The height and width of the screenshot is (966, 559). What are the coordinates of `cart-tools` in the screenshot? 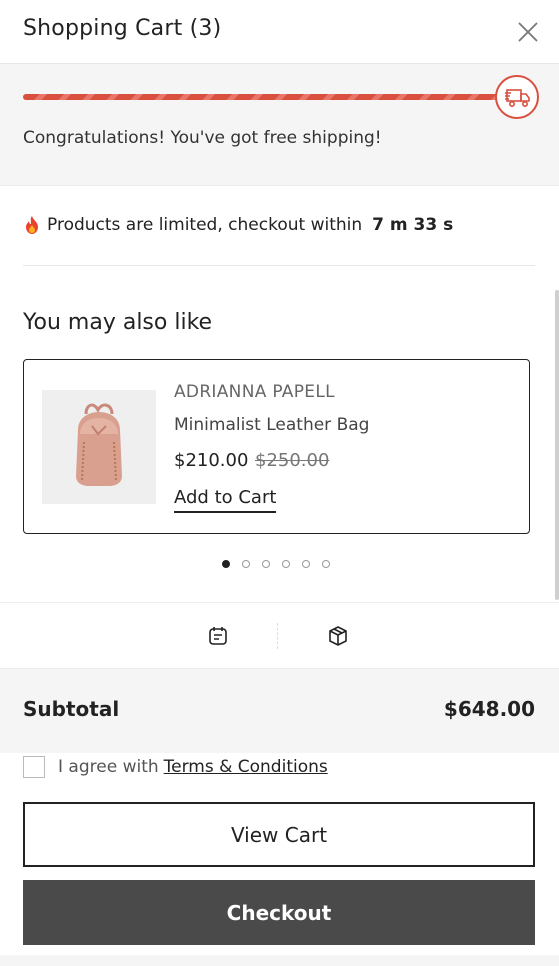 It's located at (279, 635).